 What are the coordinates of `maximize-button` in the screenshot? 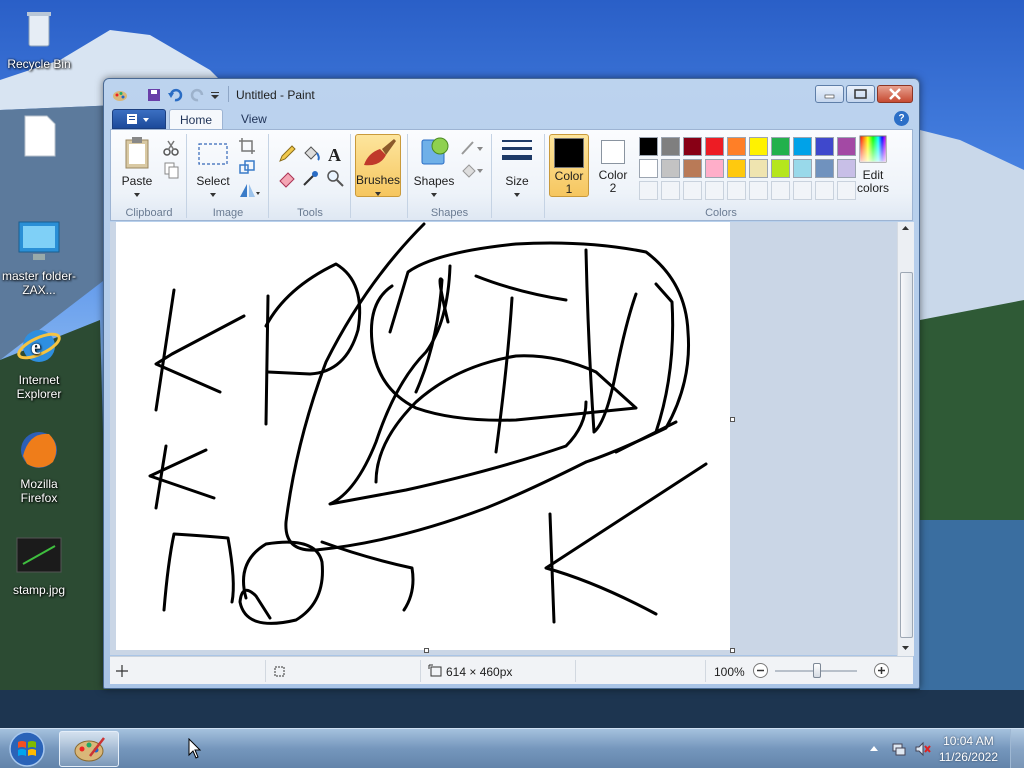 It's located at (860, 94).